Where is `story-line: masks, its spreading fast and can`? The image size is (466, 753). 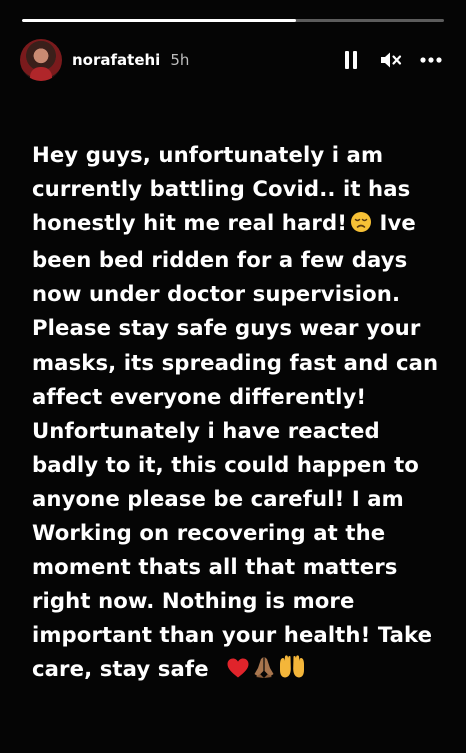
story-line: masks, its spreading fast and can is located at coordinates (235, 362).